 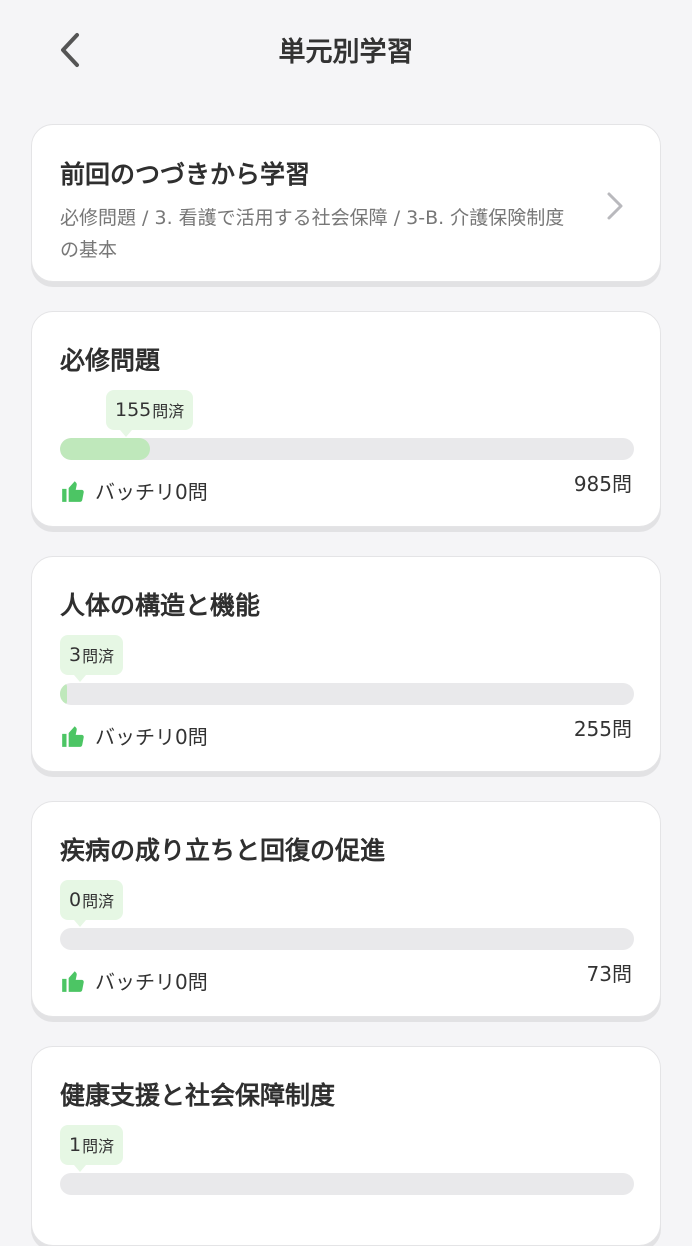 What do you see at coordinates (75, 655) in the screenshot?
I see `done-count: 3` at bounding box center [75, 655].